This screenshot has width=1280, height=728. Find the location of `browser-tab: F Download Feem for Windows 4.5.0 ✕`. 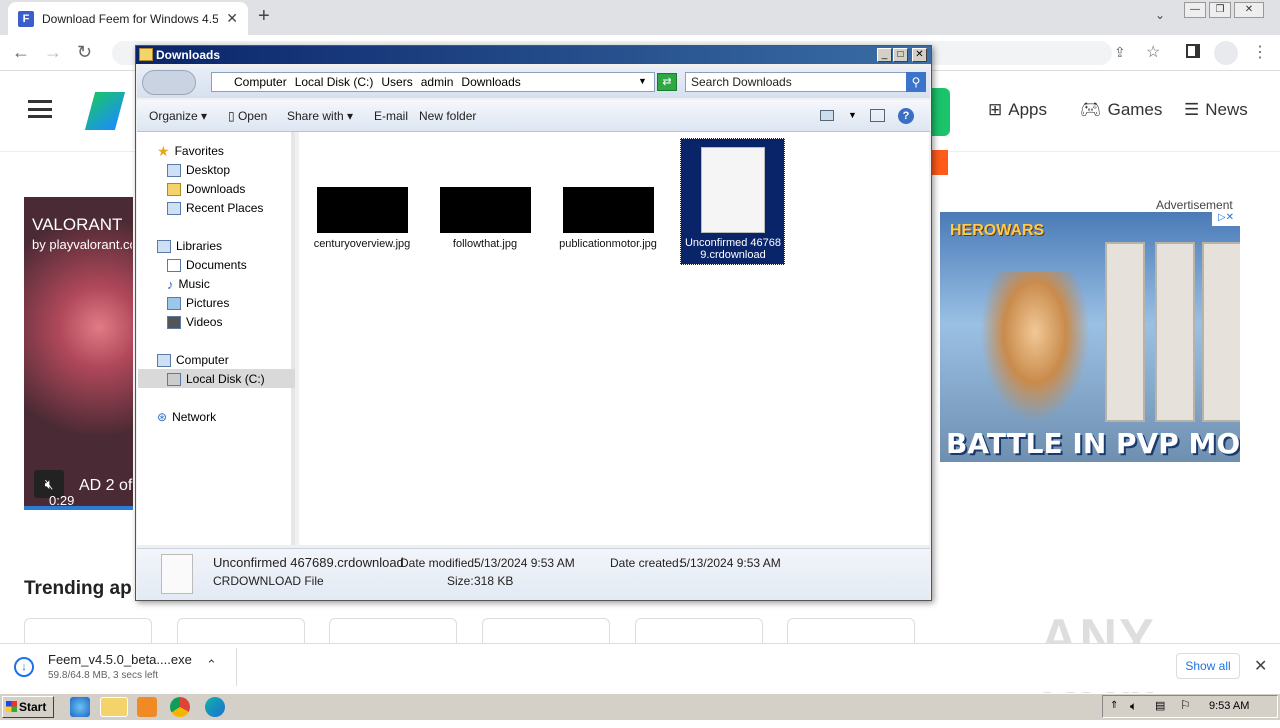

browser-tab: F Download Feem for Windows 4.5.0 ✕ is located at coordinates (128, 18).